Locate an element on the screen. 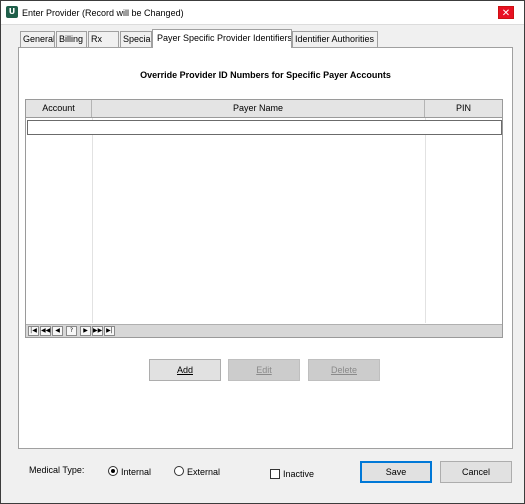 This screenshot has height=504, width=525. delete-button-label: Delete is located at coordinates (343, 370).